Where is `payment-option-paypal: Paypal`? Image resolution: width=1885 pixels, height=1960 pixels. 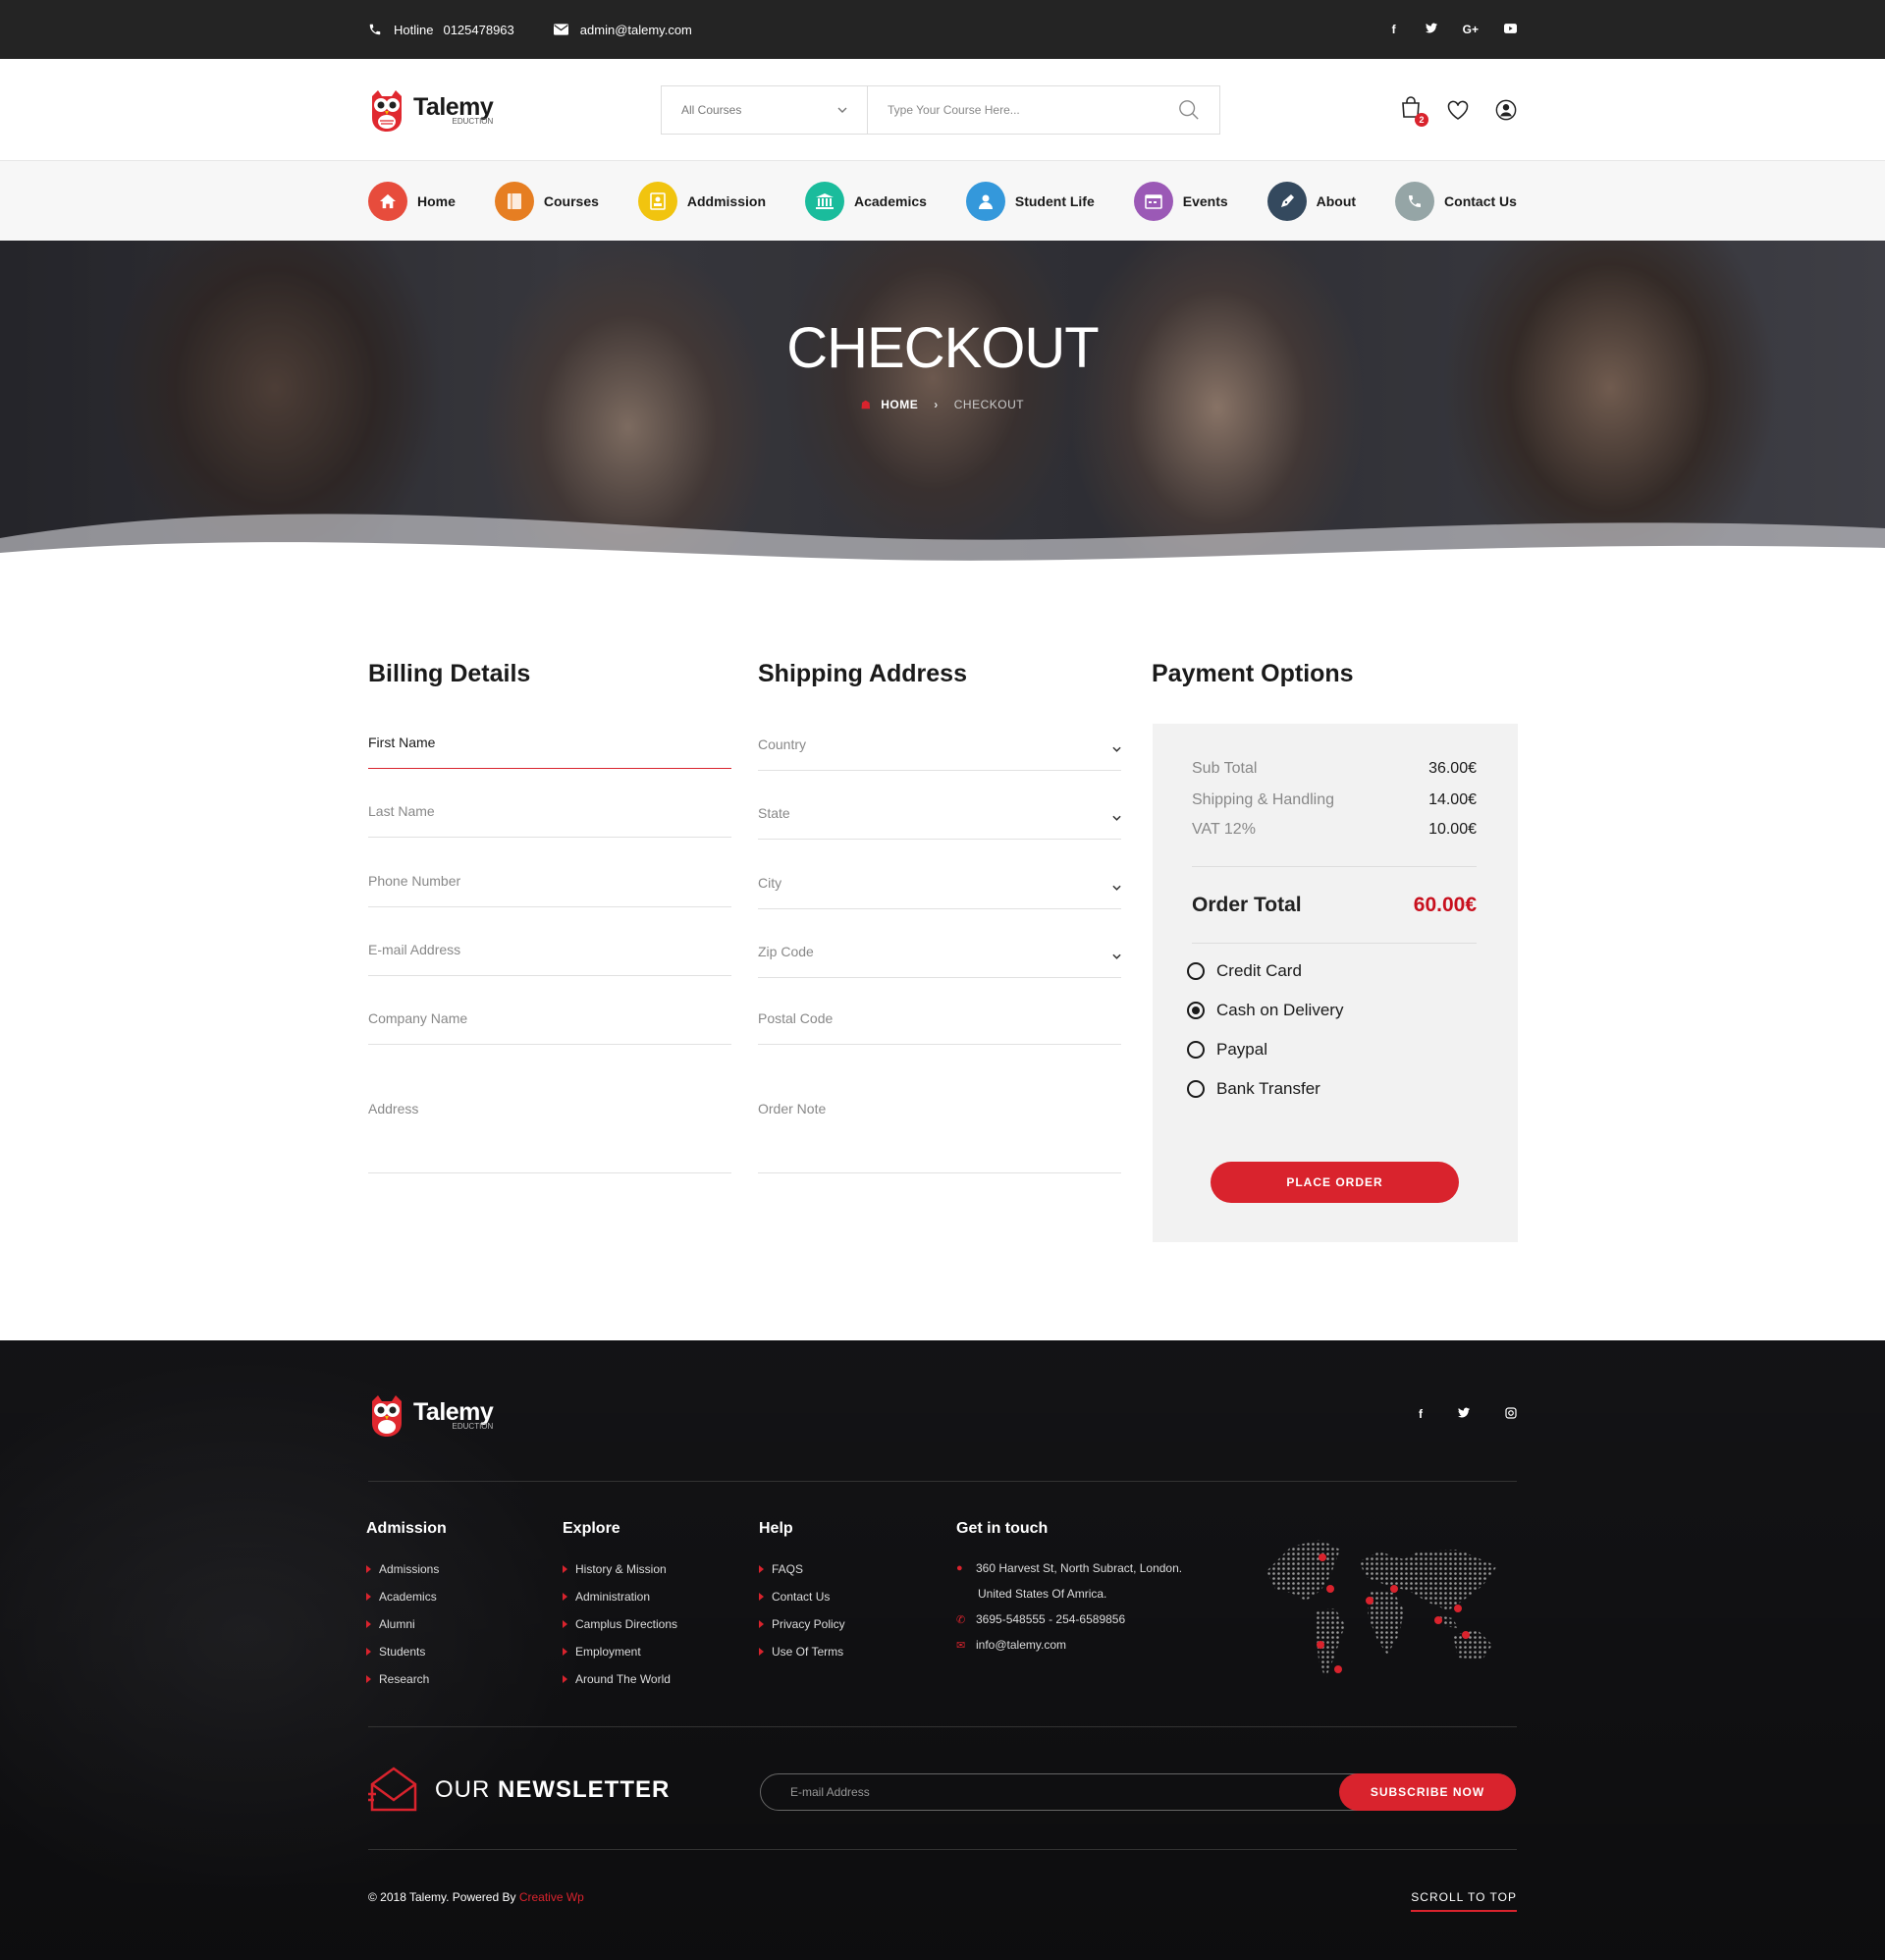 payment-option-paypal: Paypal is located at coordinates (1227, 1050).